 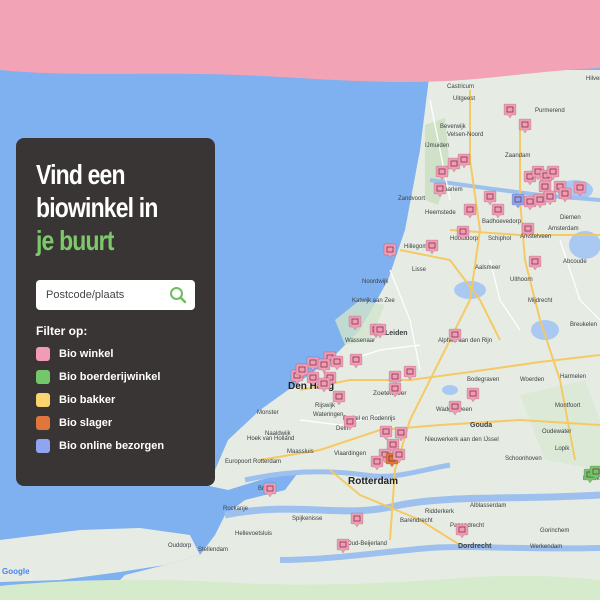 What do you see at coordinates (112, 446) in the screenshot?
I see `filter-label: Bio online bezorgen` at bounding box center [112, 446].